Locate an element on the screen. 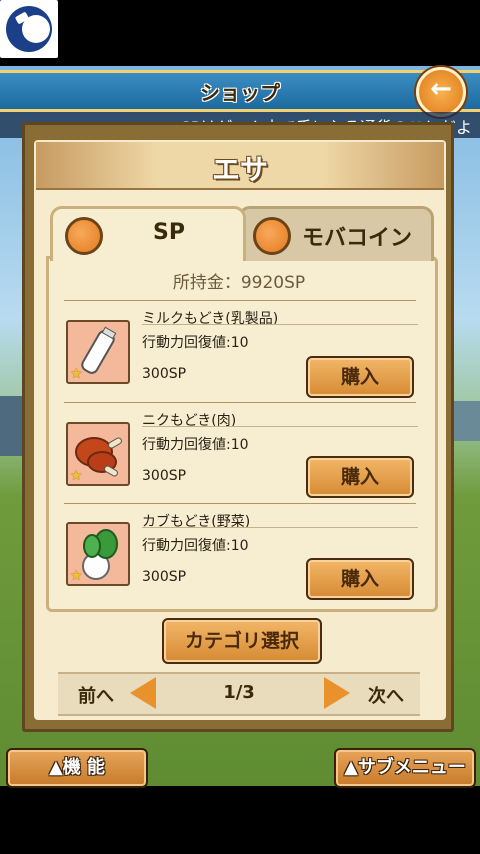 The image size is (480, 854). tab-label: モバコイン is located at coordinates (356, 238).